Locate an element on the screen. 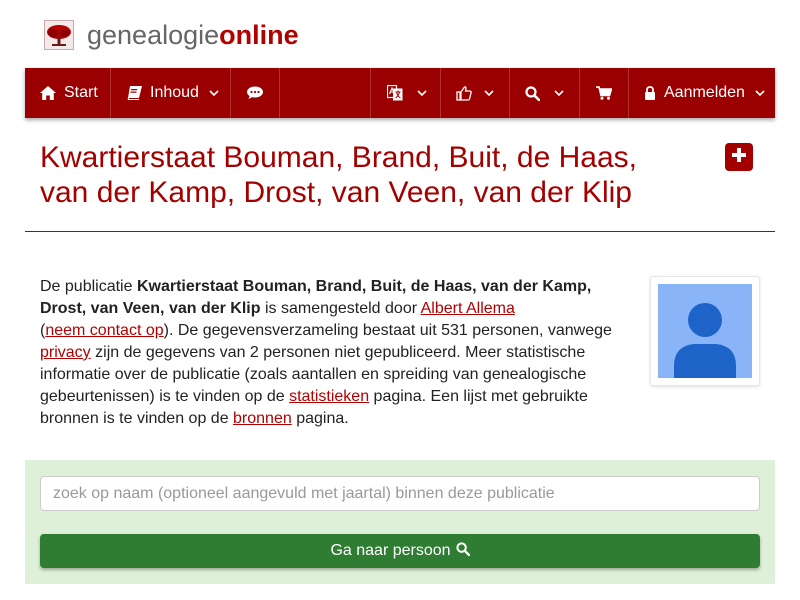  nav-start: Start is located at coordinates (68, 93).